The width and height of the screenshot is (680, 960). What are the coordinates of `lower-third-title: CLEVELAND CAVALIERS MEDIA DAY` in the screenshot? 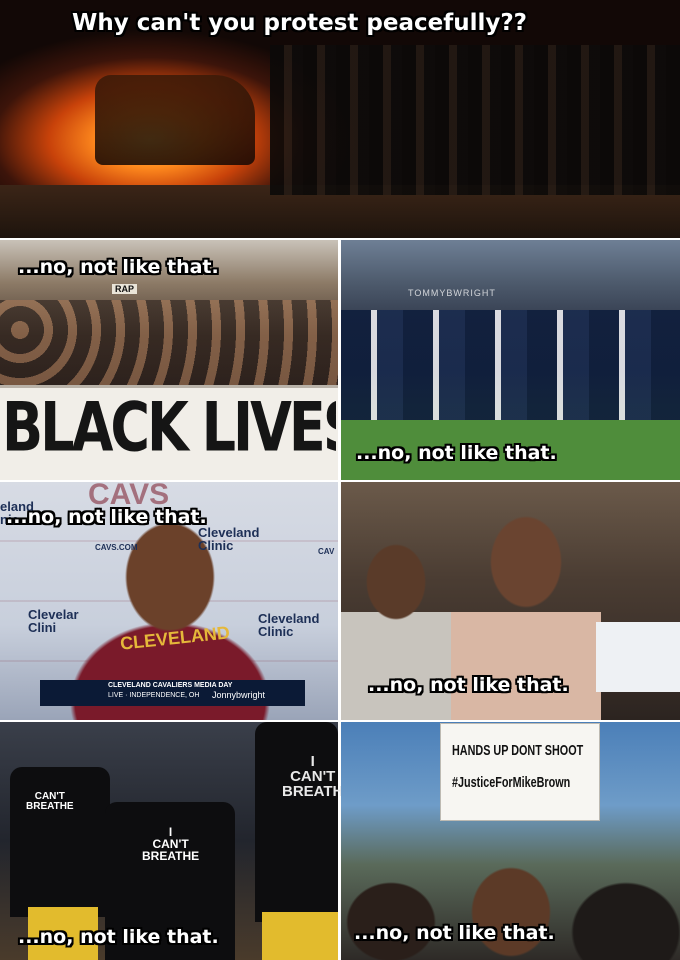 It's located at (170, 685).